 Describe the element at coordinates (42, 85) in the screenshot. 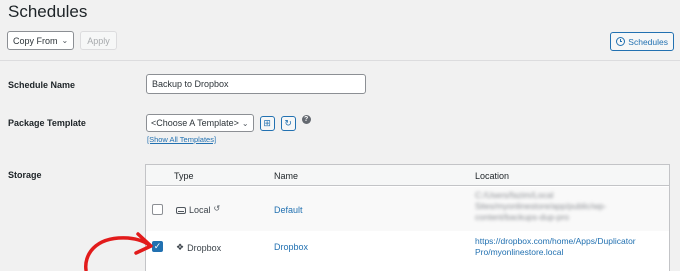

I see `schedule-name-label: Schedule Name` at that location.